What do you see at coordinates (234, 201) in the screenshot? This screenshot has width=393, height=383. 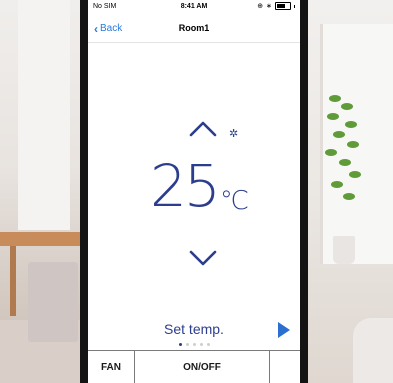 I see `temperature-unit: ℃` at bounding box center [234, 201].